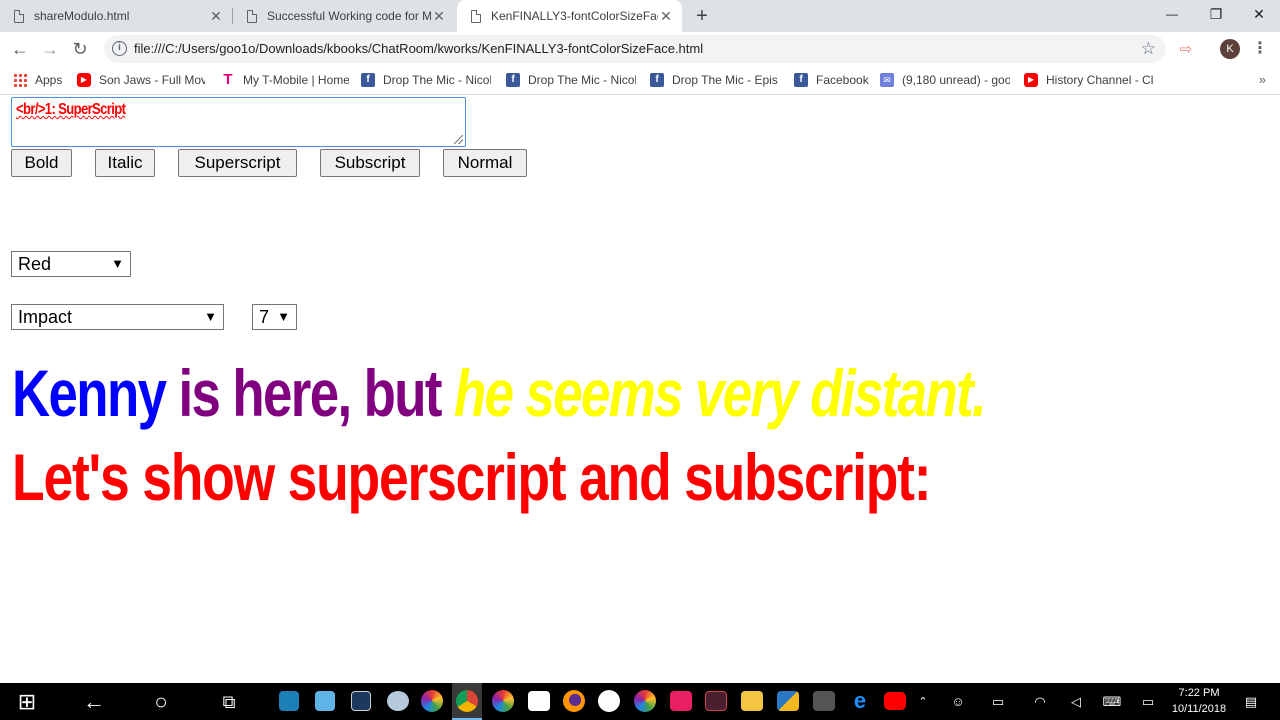 The height and width of the screenshot is (720, 1280). Describe the element at coordinates (309, 393) in the screenshot. I see `preview-purple-text: is here, but` at that location.